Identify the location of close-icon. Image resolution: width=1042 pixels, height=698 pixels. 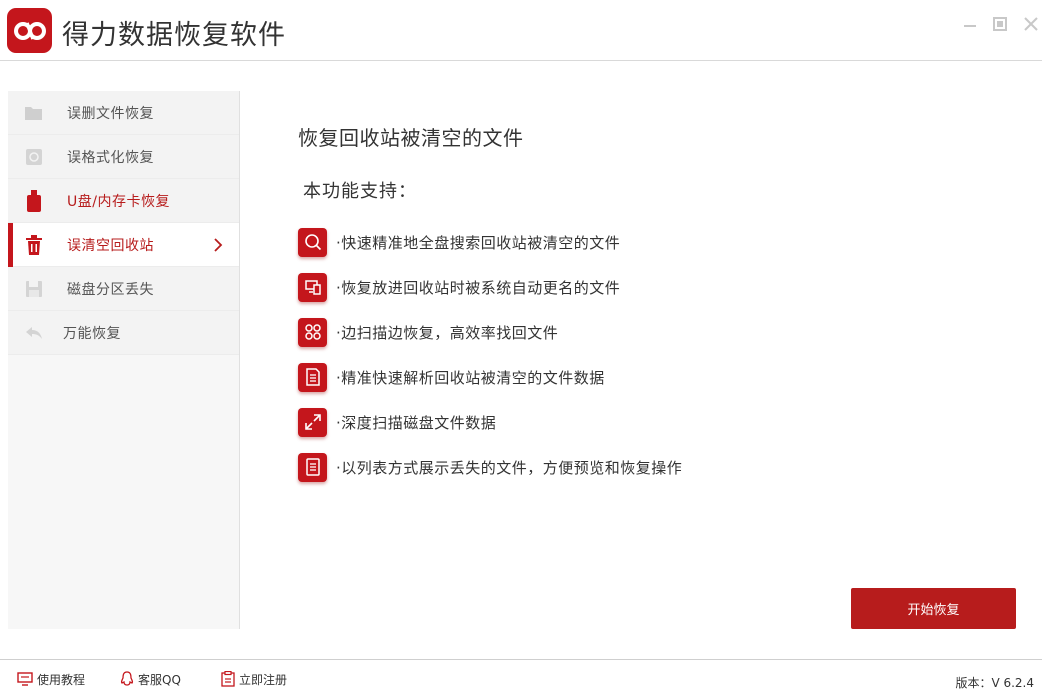
(1031, 24).